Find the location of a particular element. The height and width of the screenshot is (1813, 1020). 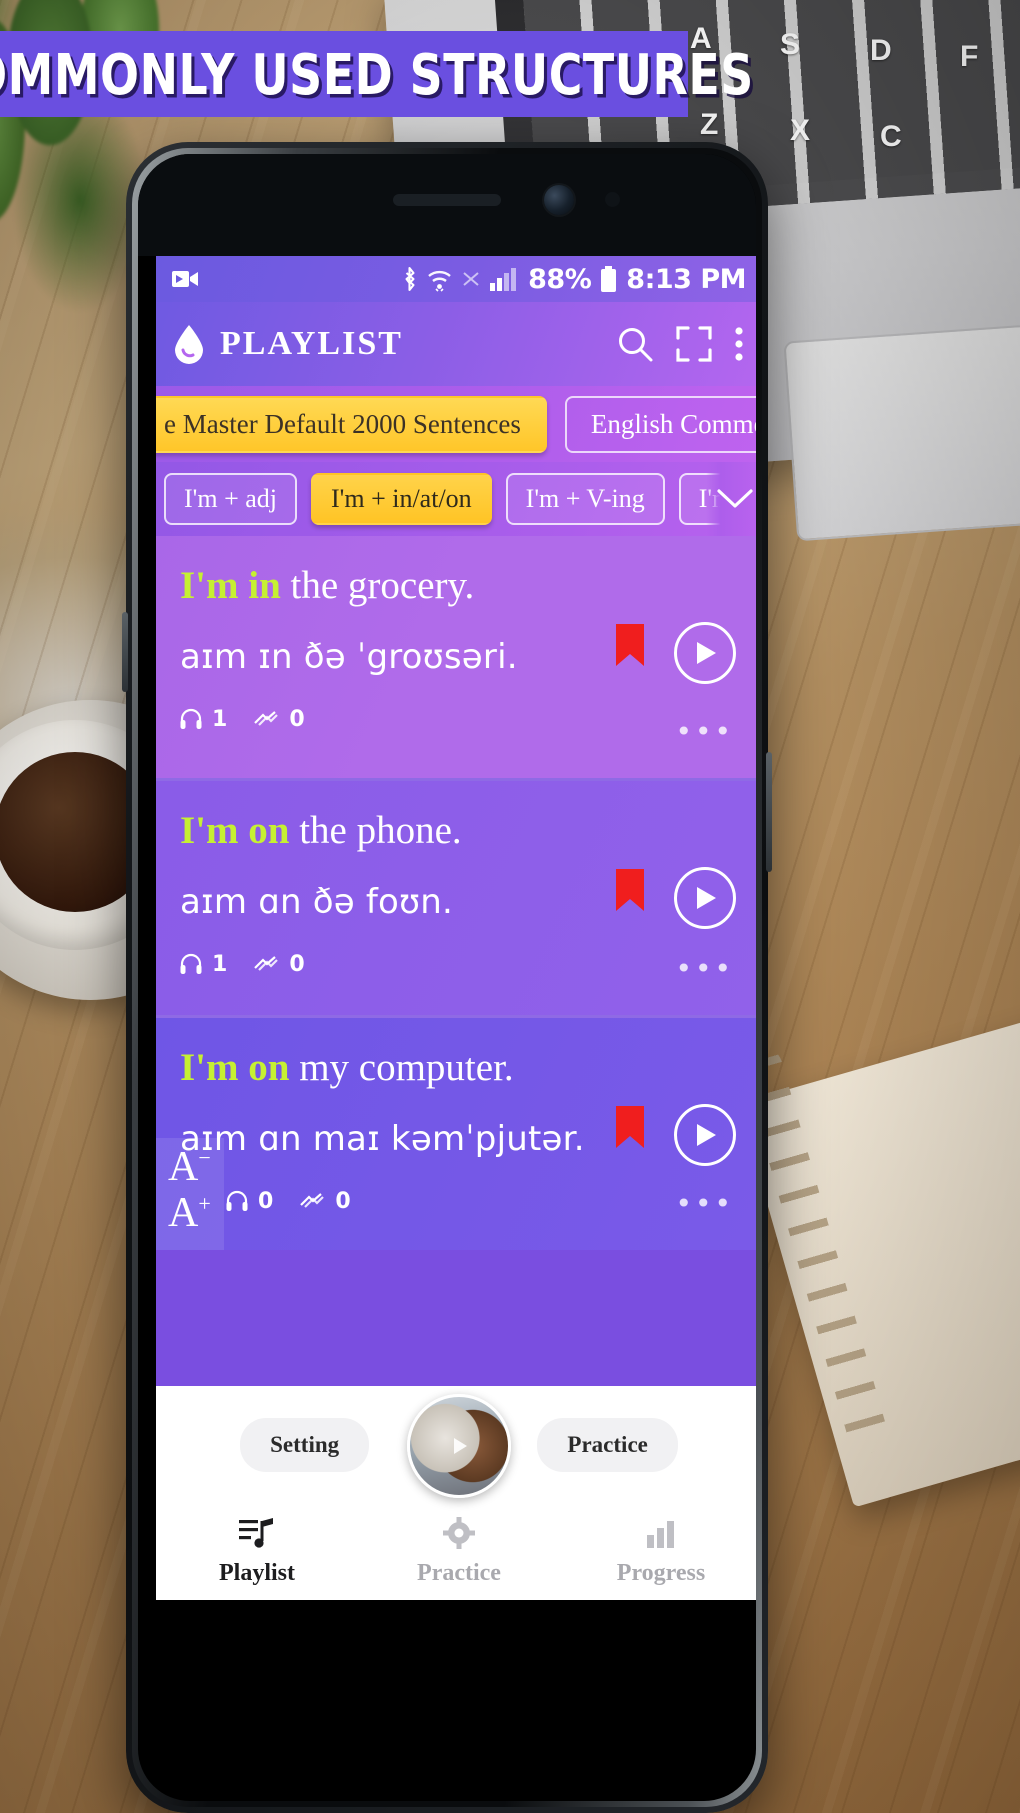

status-bar-right: 88% 8:13 PM is located at coordinates (573, 279).